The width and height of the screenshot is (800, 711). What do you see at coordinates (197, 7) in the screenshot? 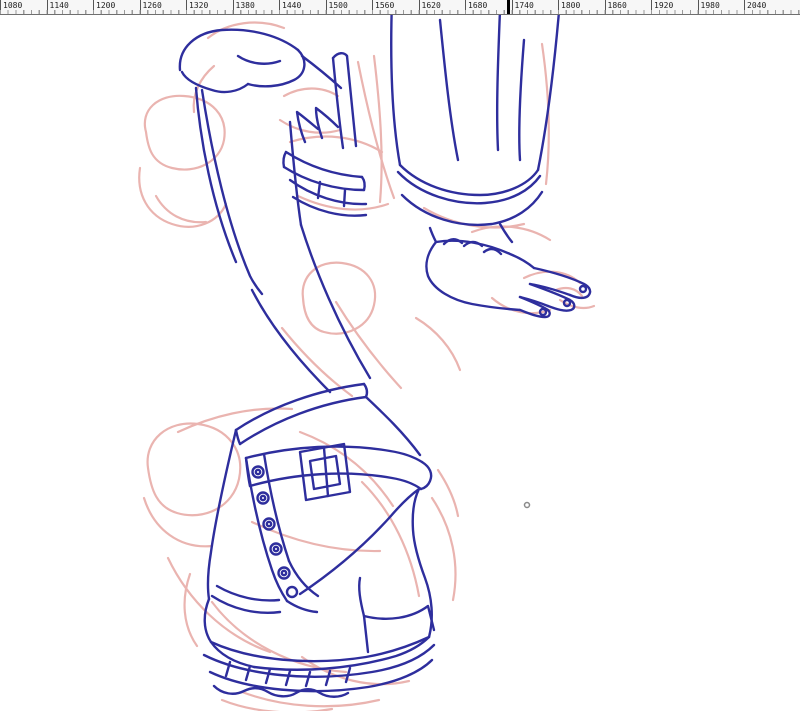
I see `ruler-label: 1320` at bounding box center [197, 7].